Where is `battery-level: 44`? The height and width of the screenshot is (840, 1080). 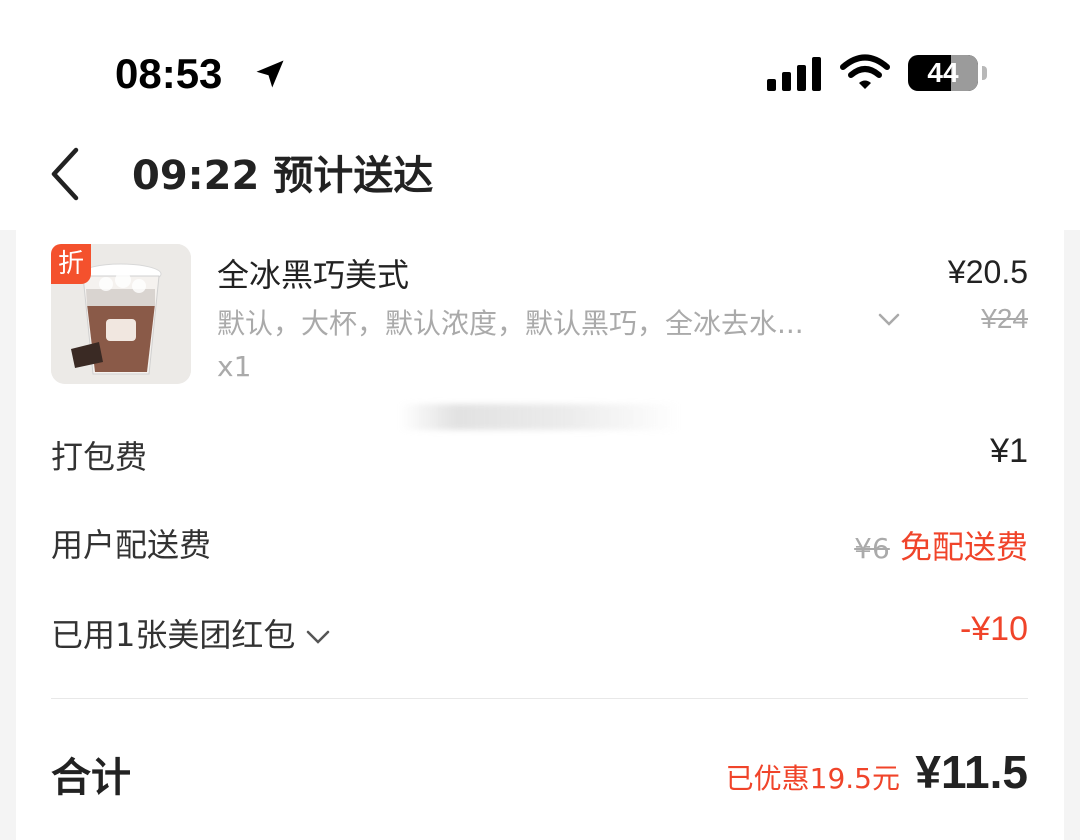 battery-level: 44 is located at coordinates (943, 72).